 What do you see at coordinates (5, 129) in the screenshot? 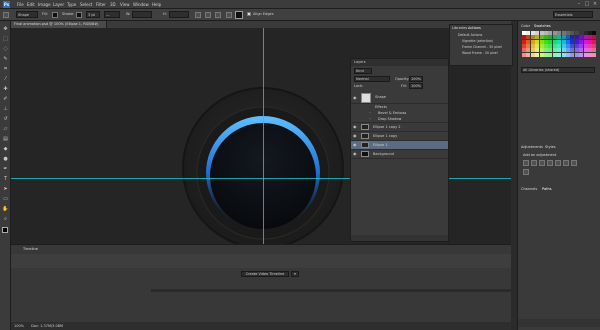
I see `eraser-tool-icon: ▱` at bounding box center [5, 129].